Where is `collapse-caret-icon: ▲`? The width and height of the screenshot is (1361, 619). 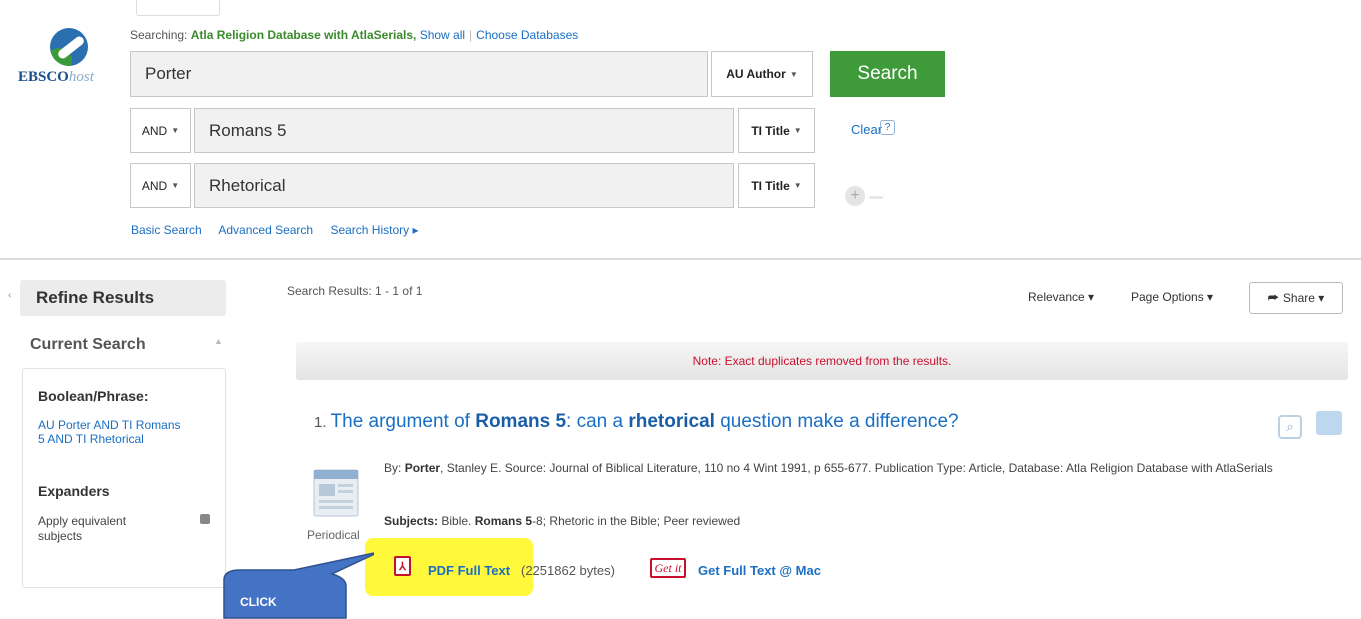
collapse-caret-icon: ▲ is located at coordinates (218, 341).